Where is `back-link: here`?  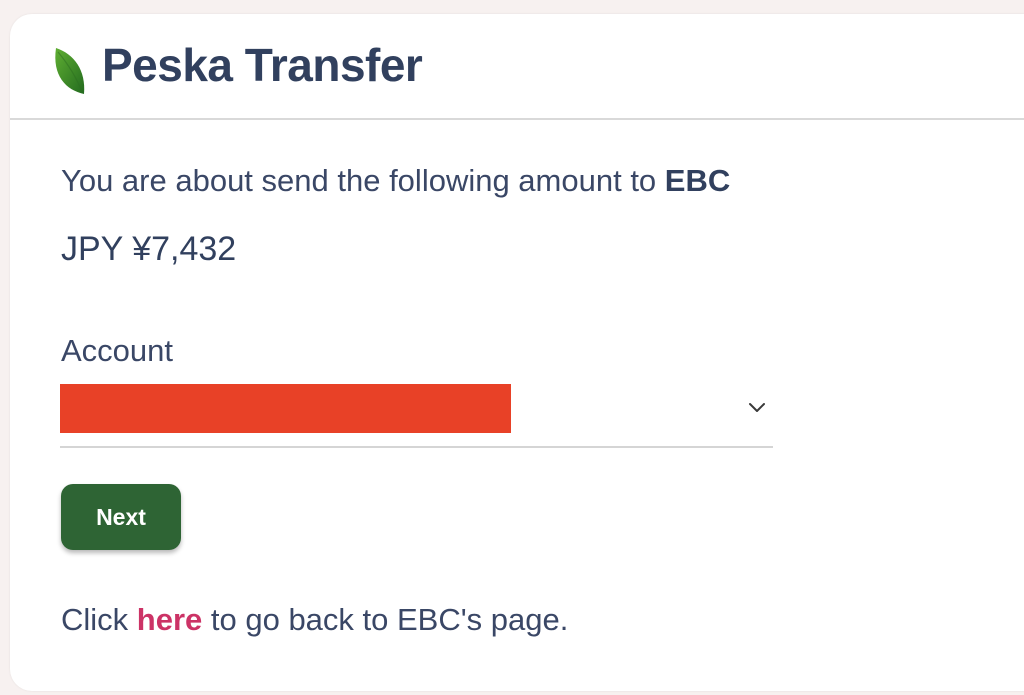
back-link: here is located at coordinates (169, 619).